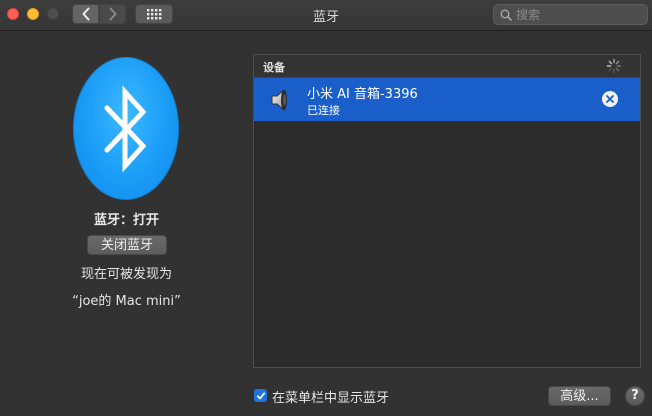  I want to click on checkmark-icon, so click(260, 395).